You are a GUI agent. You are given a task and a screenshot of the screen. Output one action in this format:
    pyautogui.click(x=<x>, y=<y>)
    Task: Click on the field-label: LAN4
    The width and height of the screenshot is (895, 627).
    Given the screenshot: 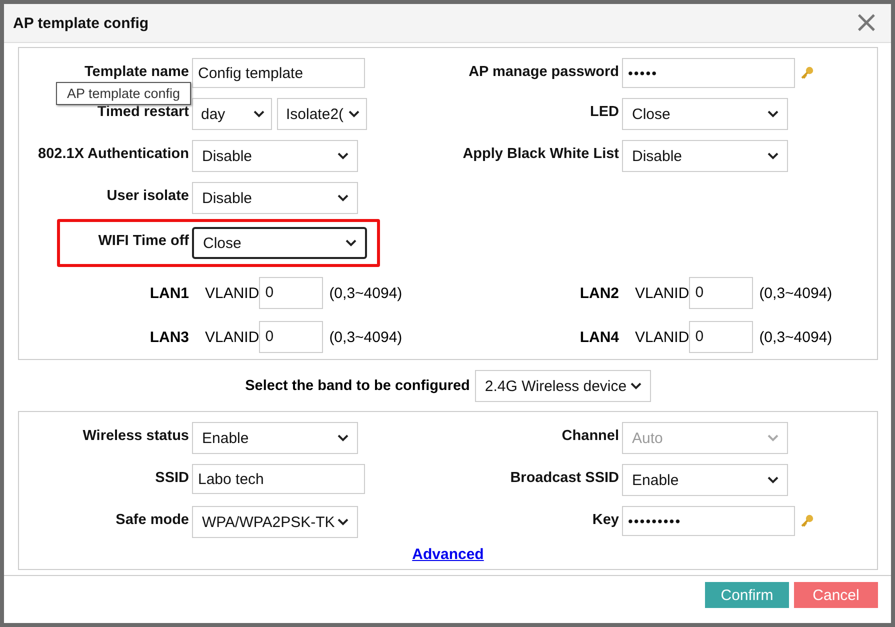 What is the action you would take?
    pyautogui.click(x=598, y=337)
    